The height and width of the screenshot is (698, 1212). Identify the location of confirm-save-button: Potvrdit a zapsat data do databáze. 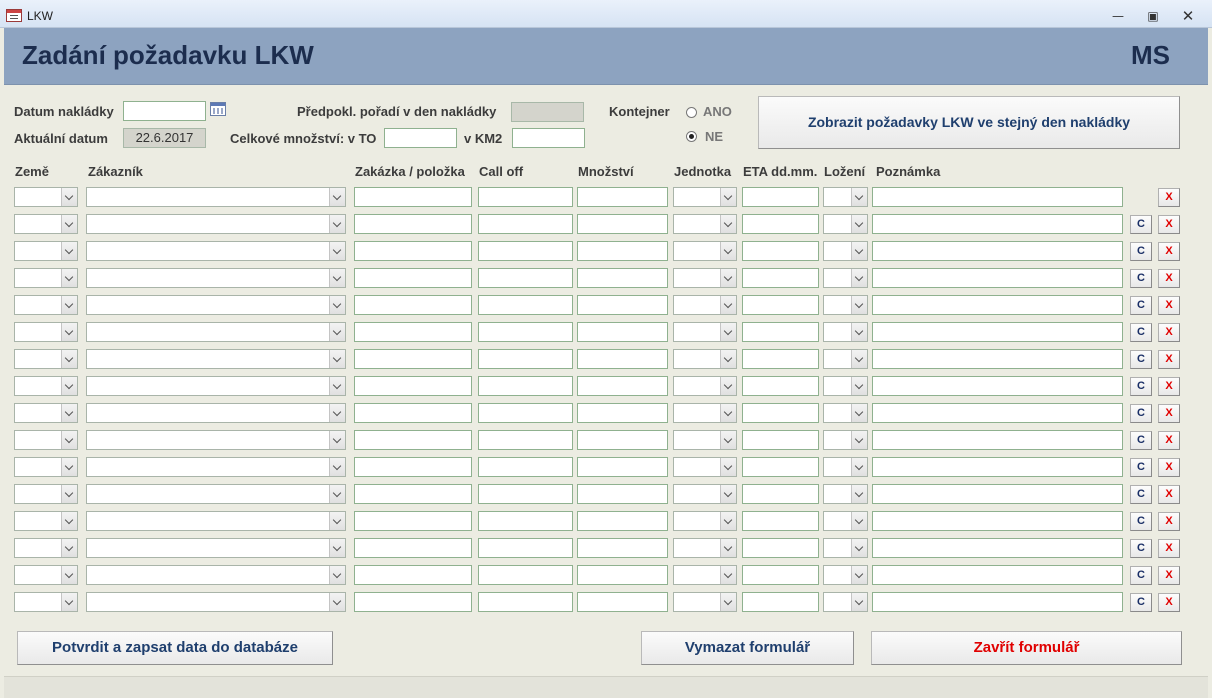
(175, 648).